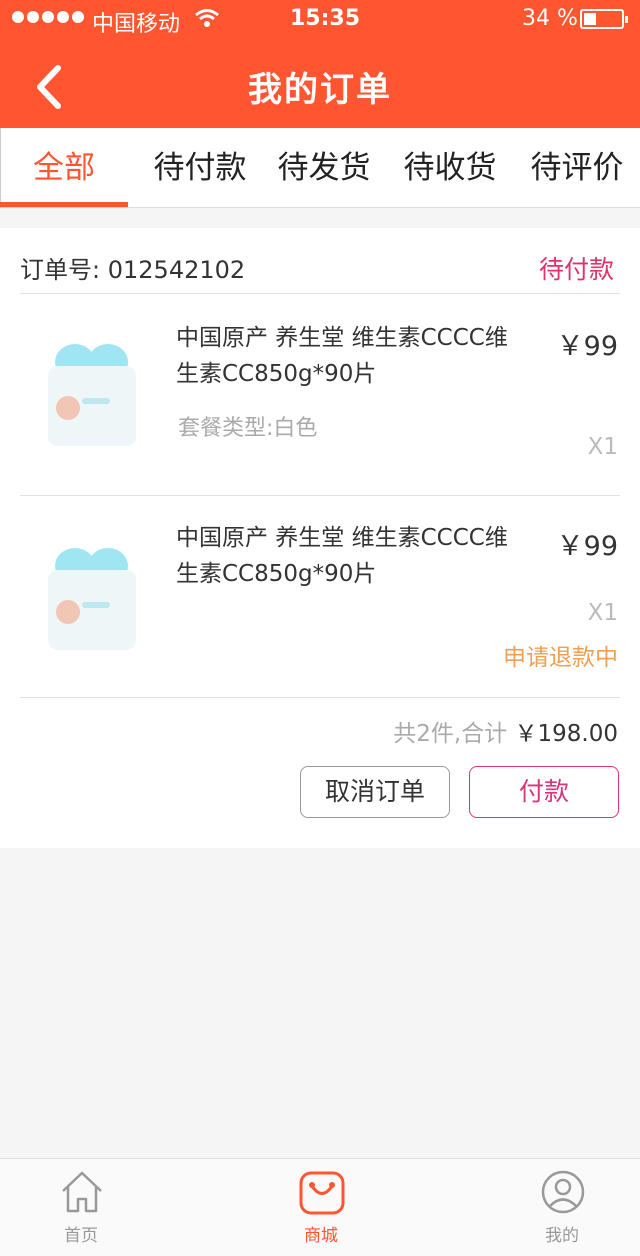  I want to click on carrier-name: 中国移动, so click(136, 24).